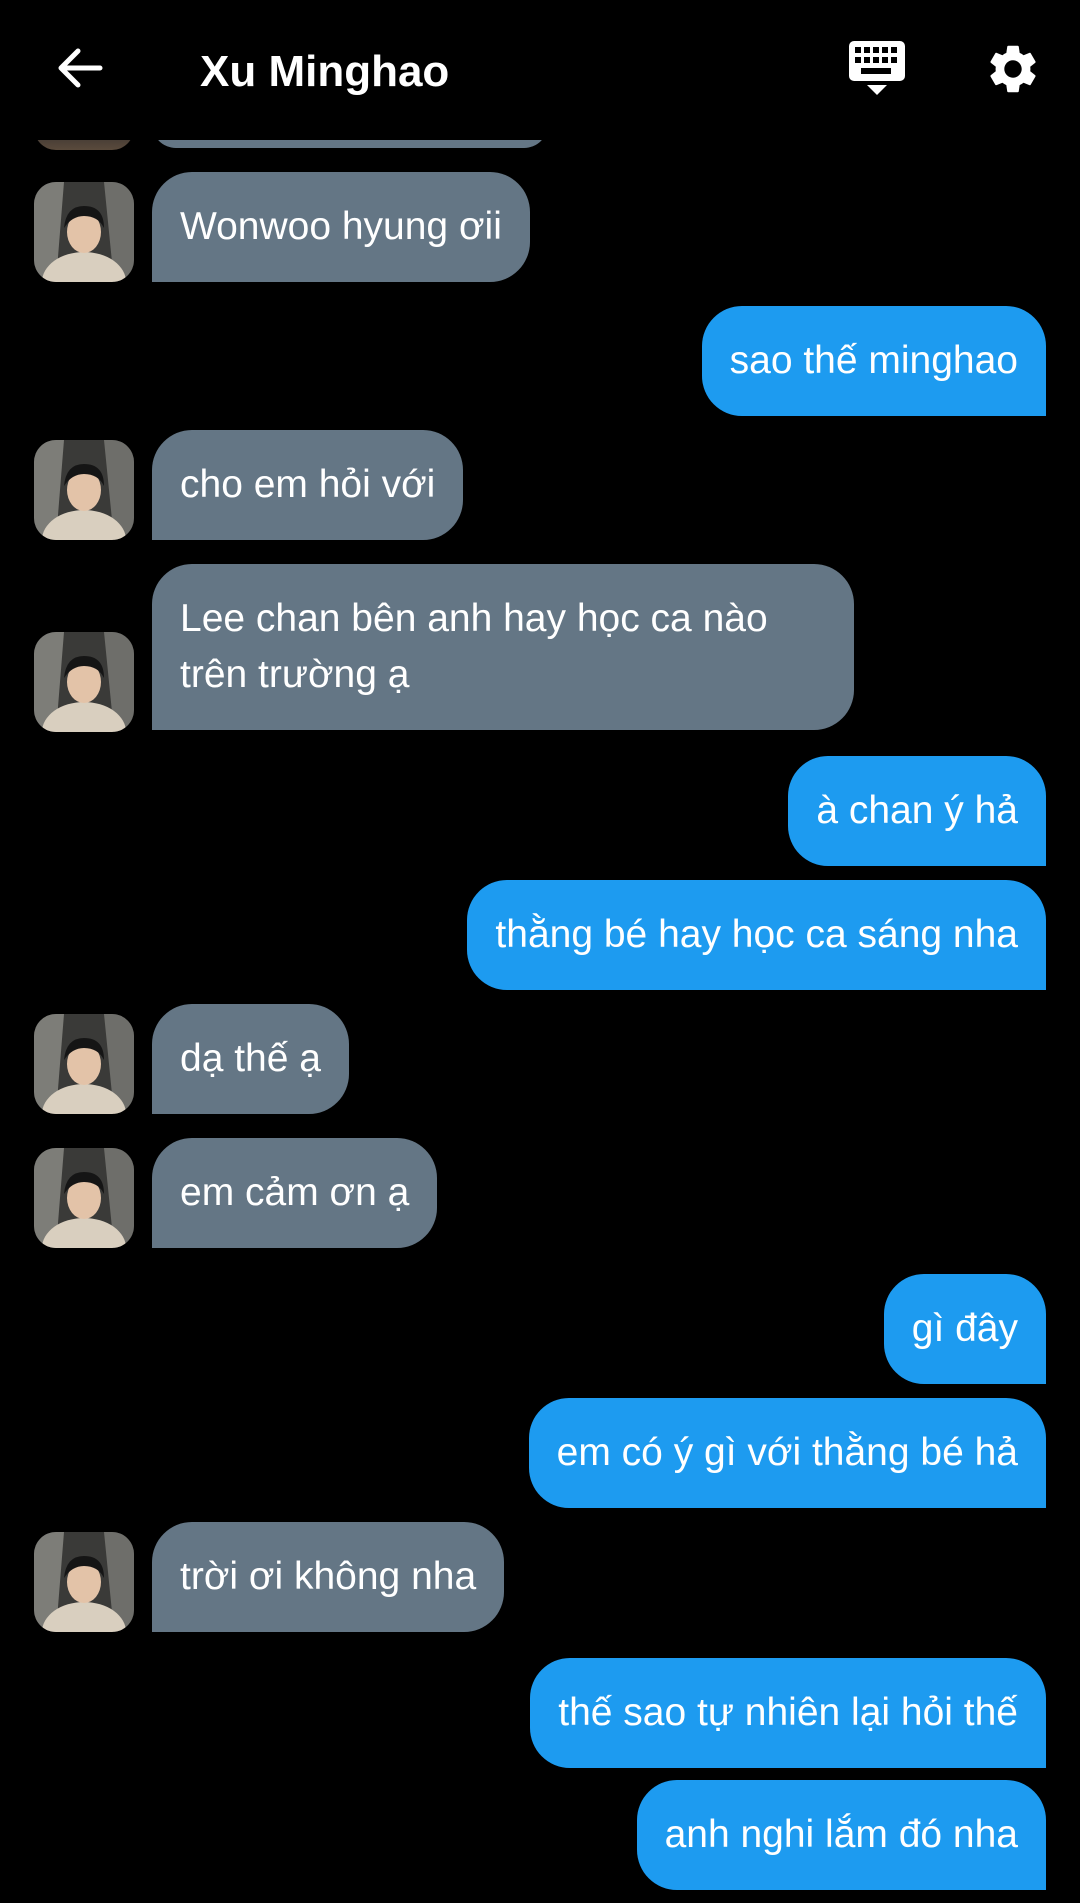 Image resolution: width=1080 pixels, height=1903 pixels. I want to click on message-bubble-outgoing: à chan ý hả, so click(917, 811).